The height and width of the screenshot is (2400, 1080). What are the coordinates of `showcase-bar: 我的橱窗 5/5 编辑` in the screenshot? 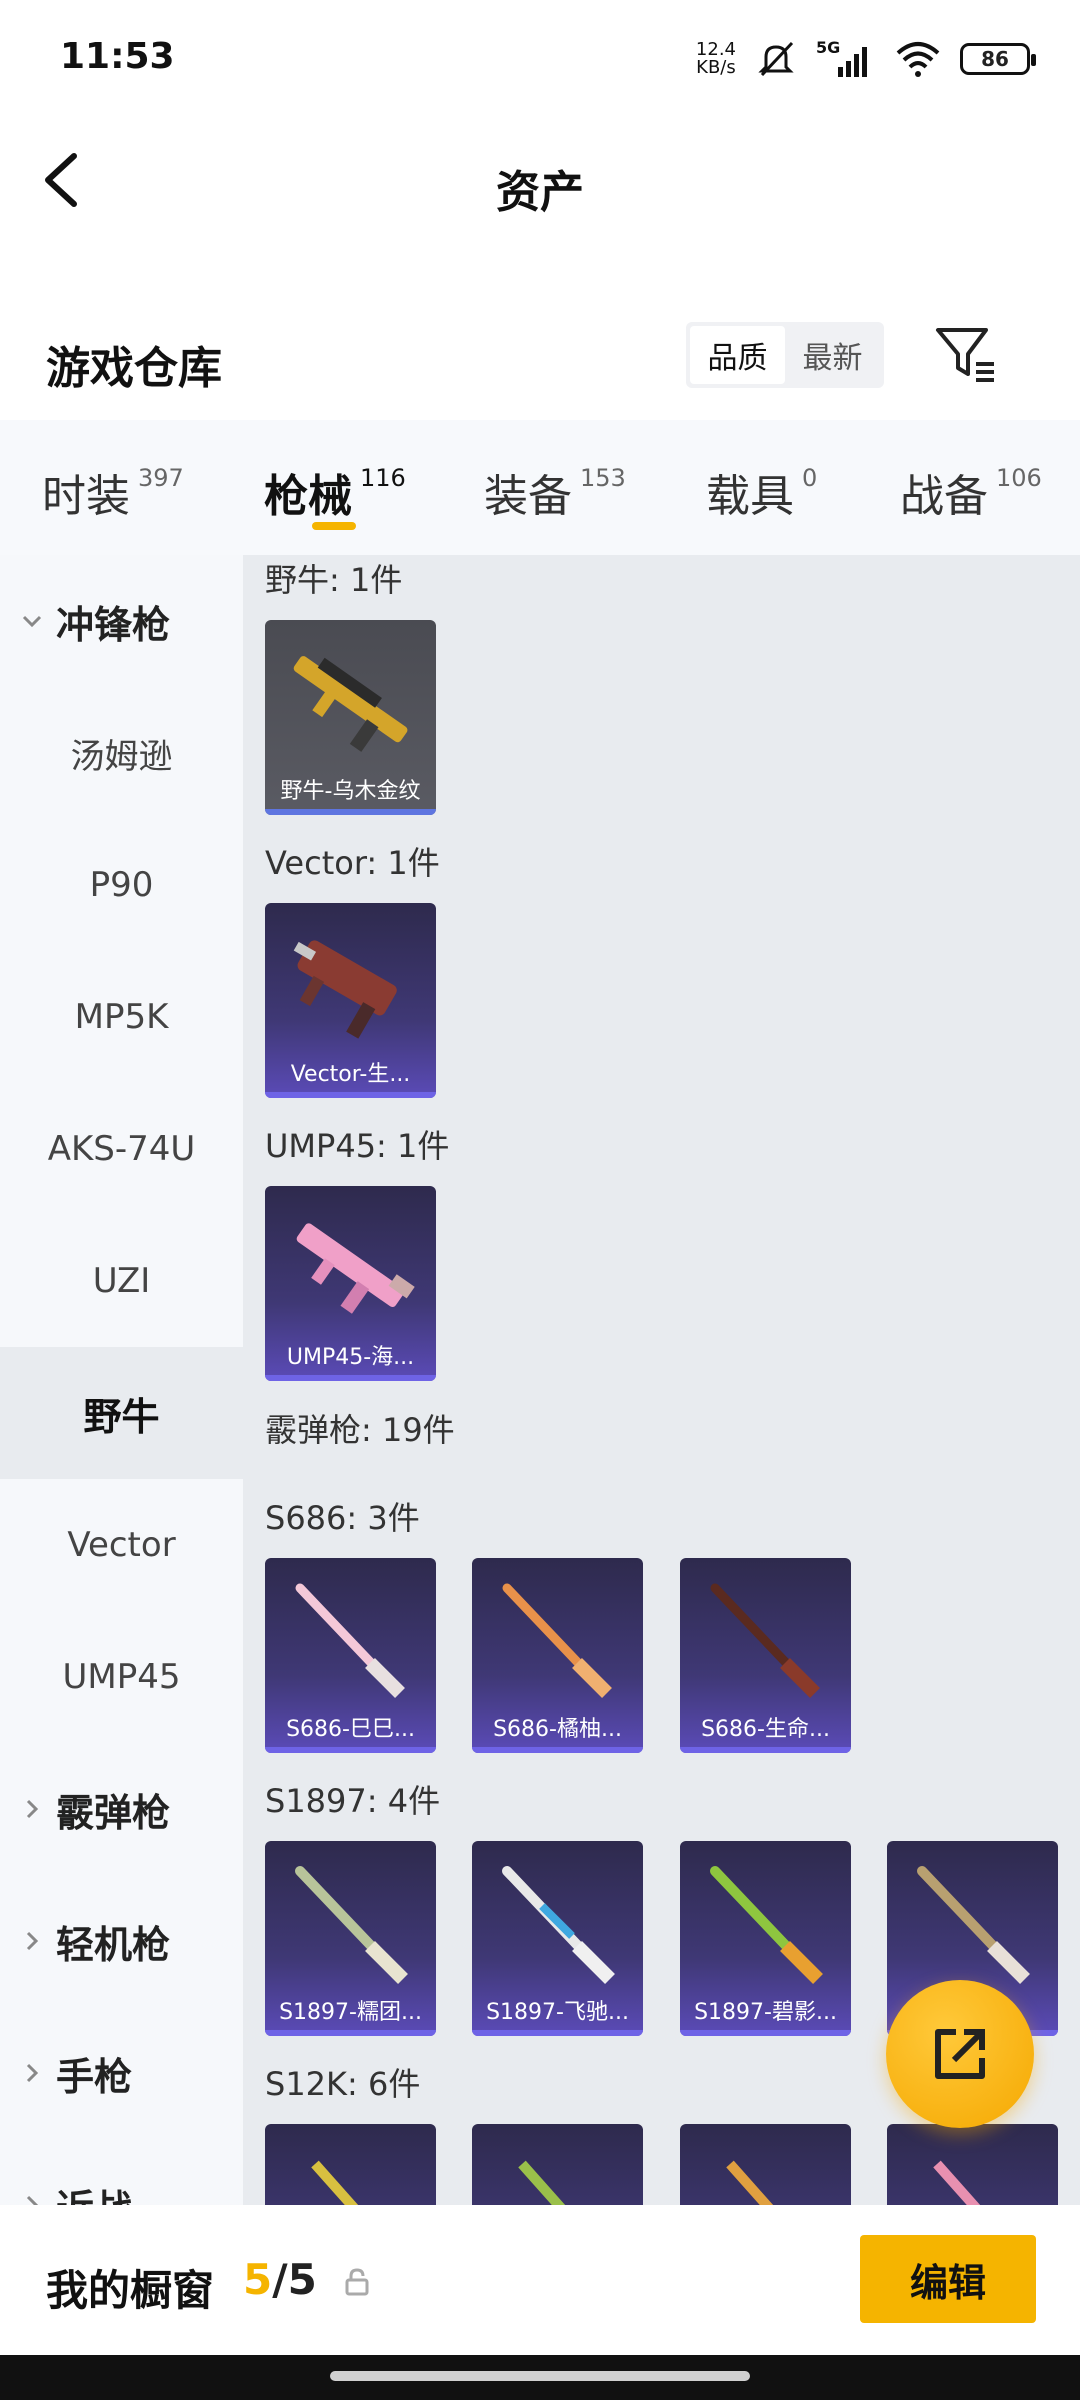 It's located at (540, 2280).